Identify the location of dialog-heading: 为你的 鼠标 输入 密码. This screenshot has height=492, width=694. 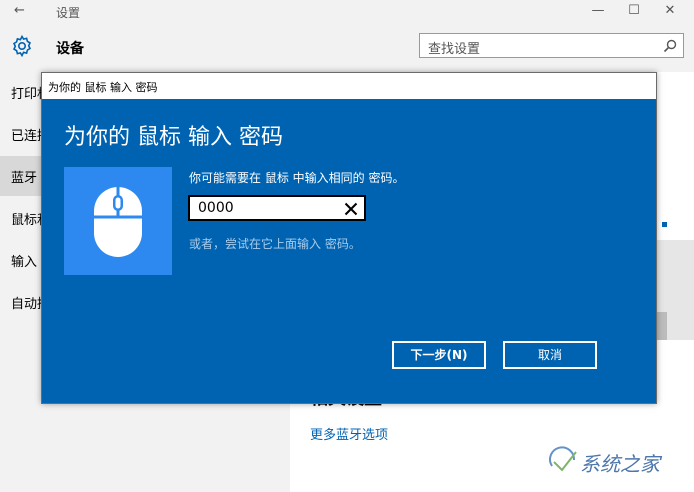
(173, 137).